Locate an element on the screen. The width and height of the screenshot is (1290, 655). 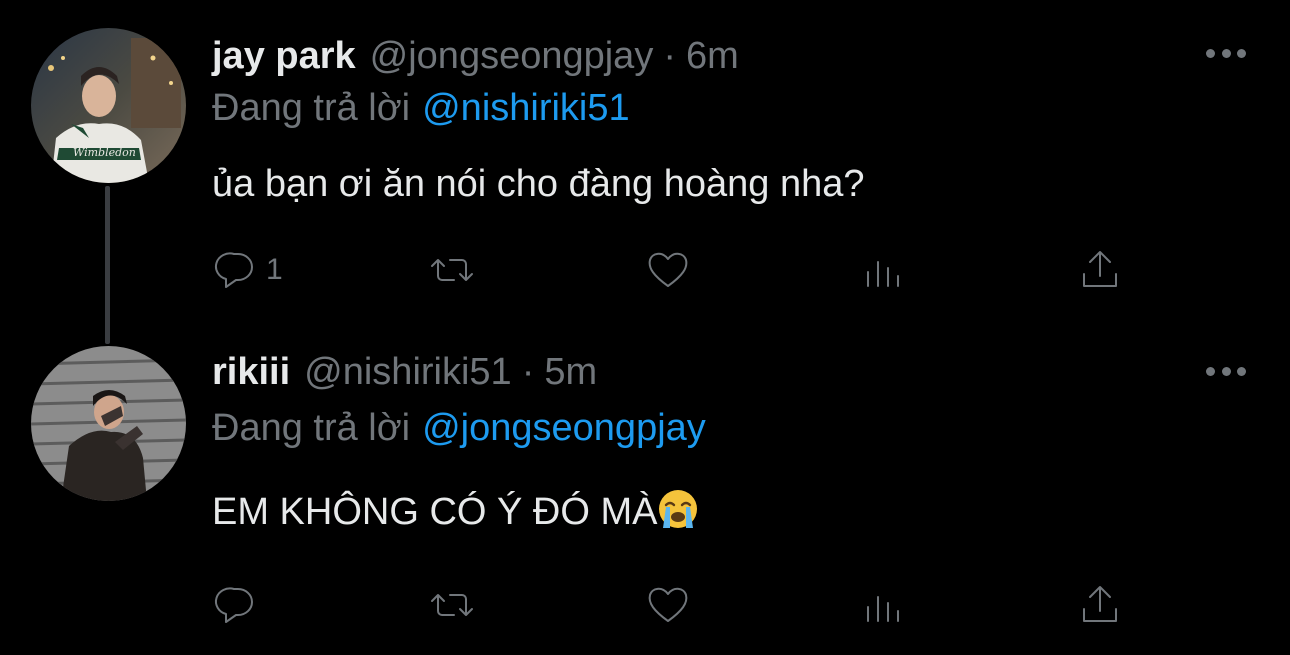
tweet-text-container: EM KHÔNG CÓ Ý ĐÓ MÀ is located at coordinates (455, 511).